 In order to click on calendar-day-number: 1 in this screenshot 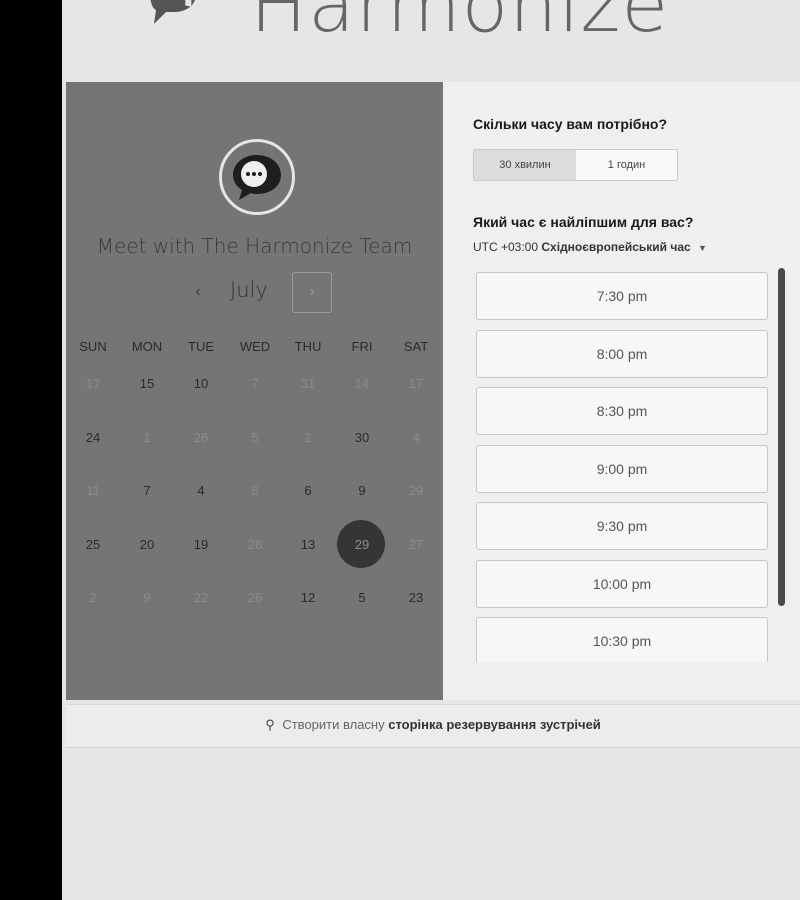, I will do `click(147, 437)`.